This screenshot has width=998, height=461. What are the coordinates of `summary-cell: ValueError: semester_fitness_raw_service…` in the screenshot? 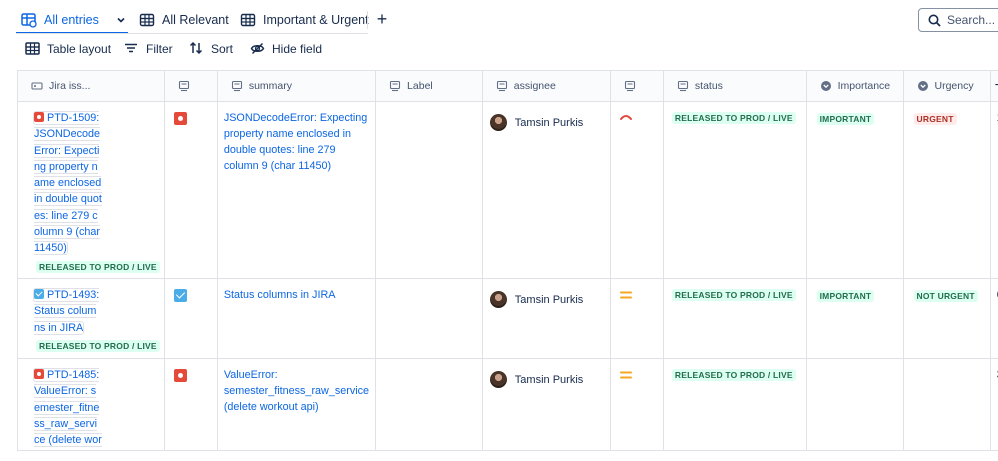 It's located at (296, 404).